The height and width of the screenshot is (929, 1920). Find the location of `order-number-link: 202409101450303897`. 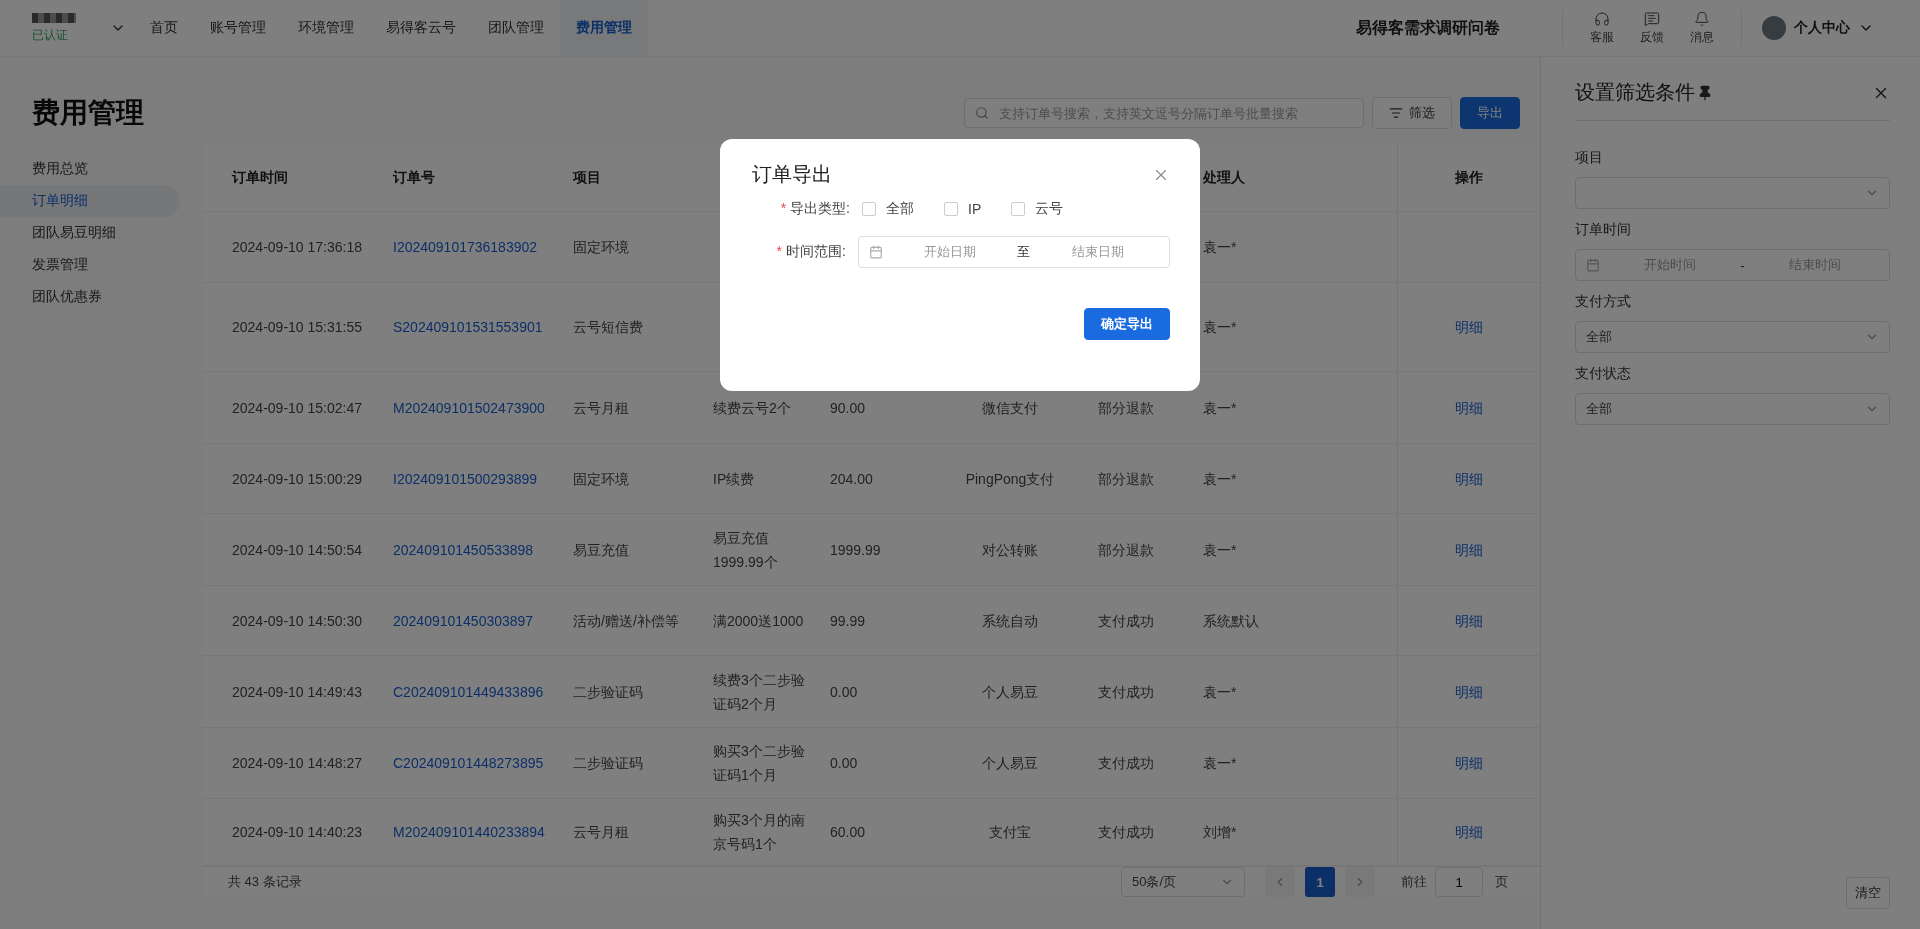

order-number-link: 202409101450303897 is located at coordinates (475, 620).